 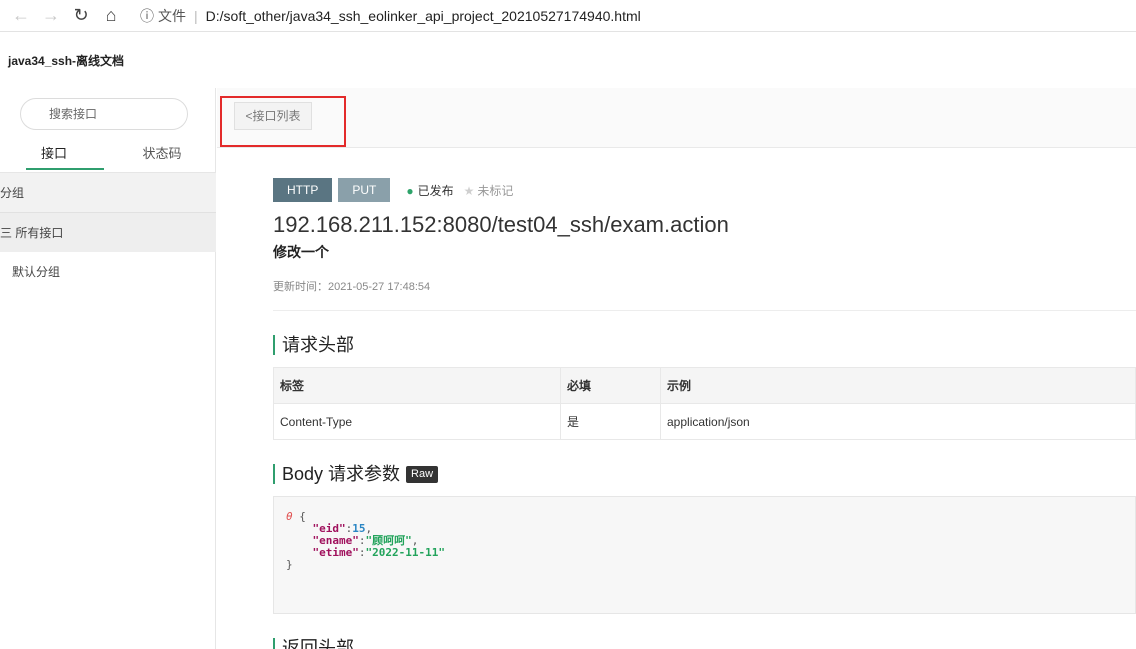 What do you see at coordinates (162, 156) in the screenshot?
I see `tab-status-codes: 状态码` at bounding box center [162, 156].